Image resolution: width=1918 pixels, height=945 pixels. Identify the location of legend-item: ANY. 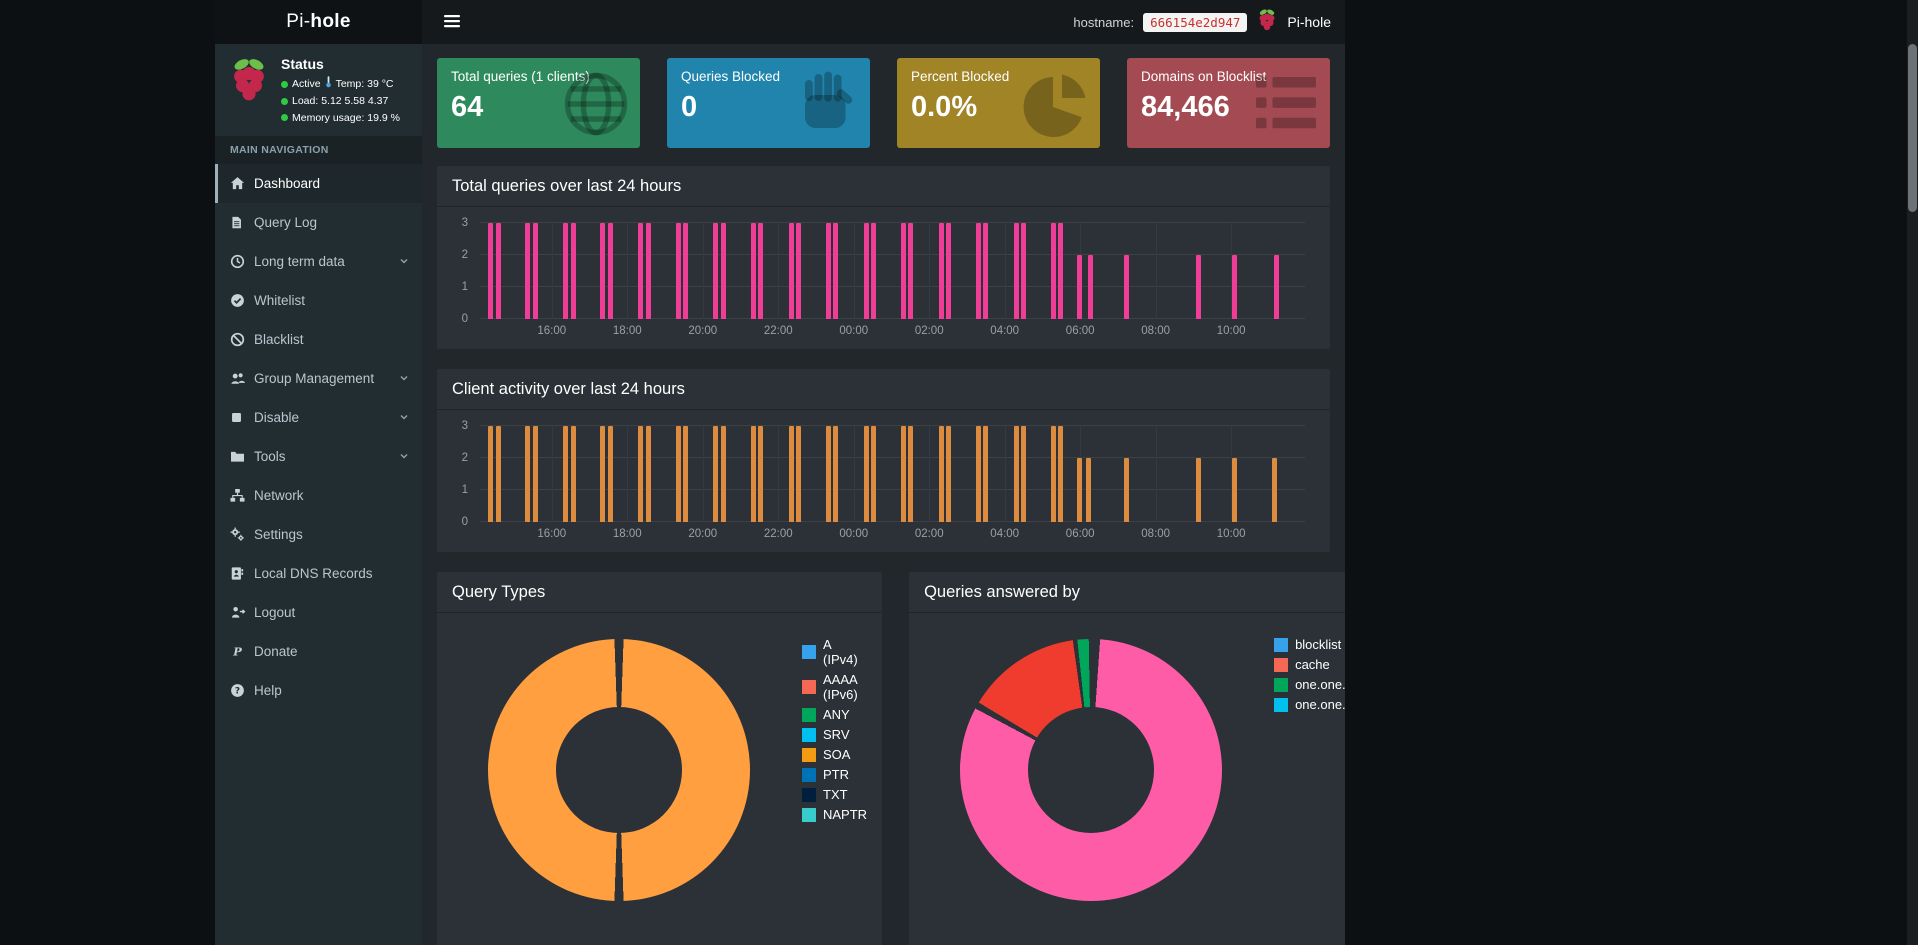
(834, 714).